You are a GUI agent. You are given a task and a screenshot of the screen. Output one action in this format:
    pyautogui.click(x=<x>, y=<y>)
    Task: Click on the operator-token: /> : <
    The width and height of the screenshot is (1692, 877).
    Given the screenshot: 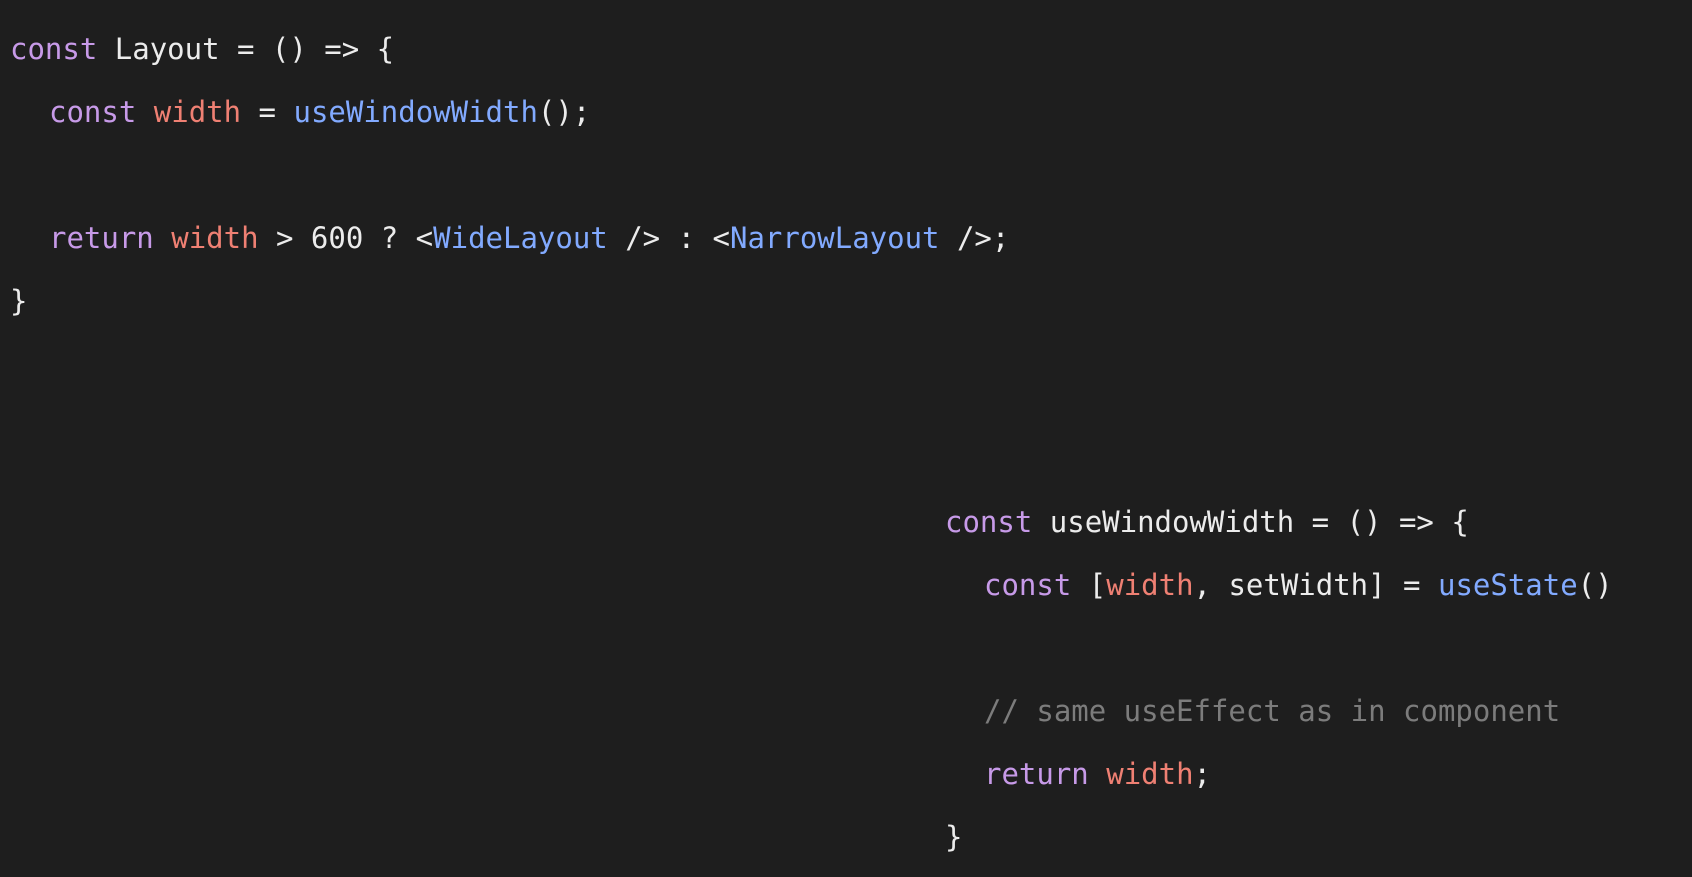 What is the action you would take?
    pyautogui.click(x=668, y=238)
    